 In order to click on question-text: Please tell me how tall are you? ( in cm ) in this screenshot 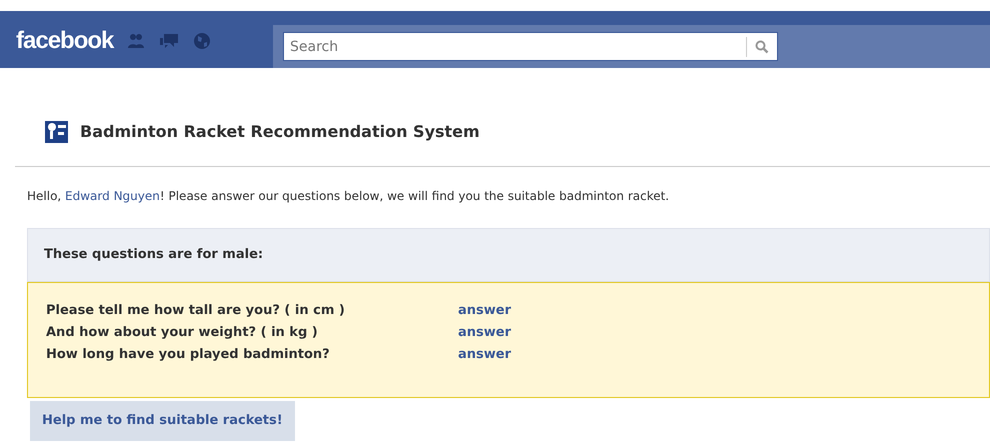, I will do `click(196, 311)`.